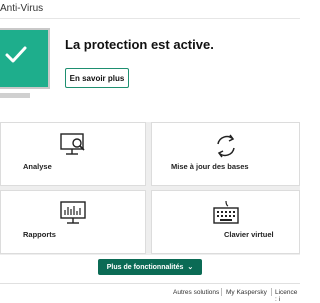 The height and width of the screenshot is (303, 320). Describe the element at coordinates (37, 166) in the screenshot. I see `tile-scan-label: Analyse` at that location.